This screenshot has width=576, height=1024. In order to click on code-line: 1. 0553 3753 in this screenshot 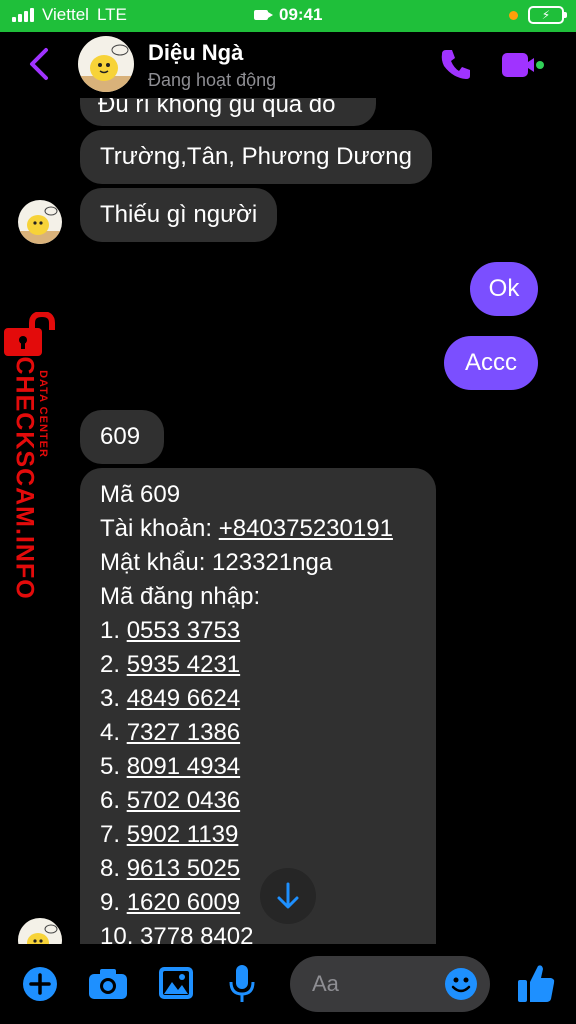, I will do `click(170, 630)`.